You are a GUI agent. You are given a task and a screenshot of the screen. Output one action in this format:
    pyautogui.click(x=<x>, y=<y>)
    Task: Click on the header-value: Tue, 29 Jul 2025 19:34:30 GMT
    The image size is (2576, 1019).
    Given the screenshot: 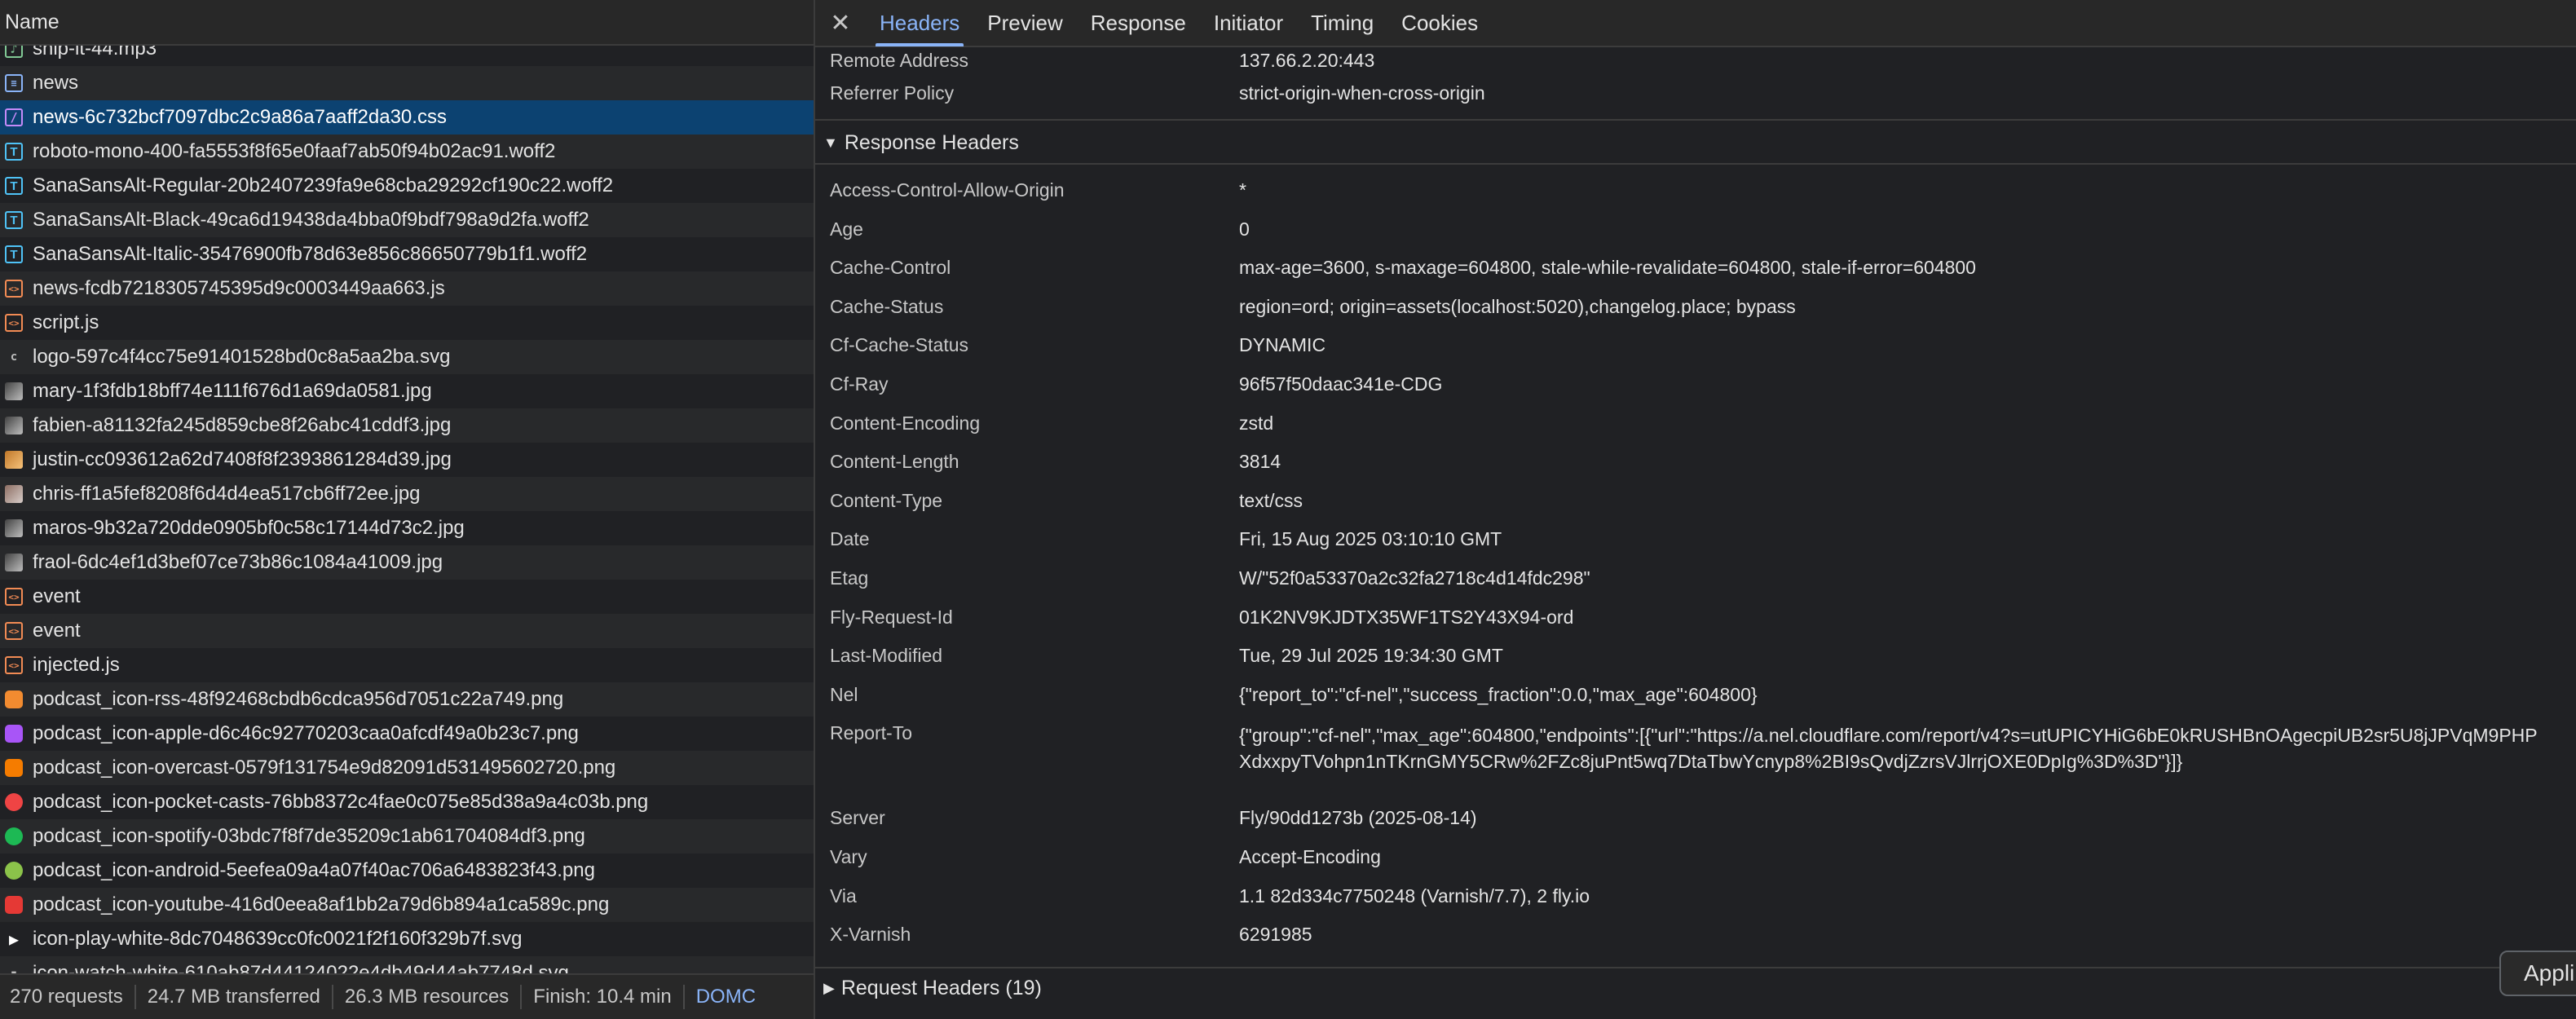 What is the action you would take?
    pyautogui.click(x=1371, y=656)
    